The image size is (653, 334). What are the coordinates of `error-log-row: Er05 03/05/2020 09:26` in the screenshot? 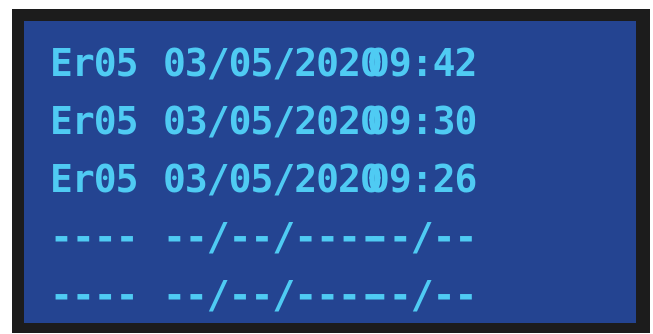 It's located at (268, 179).